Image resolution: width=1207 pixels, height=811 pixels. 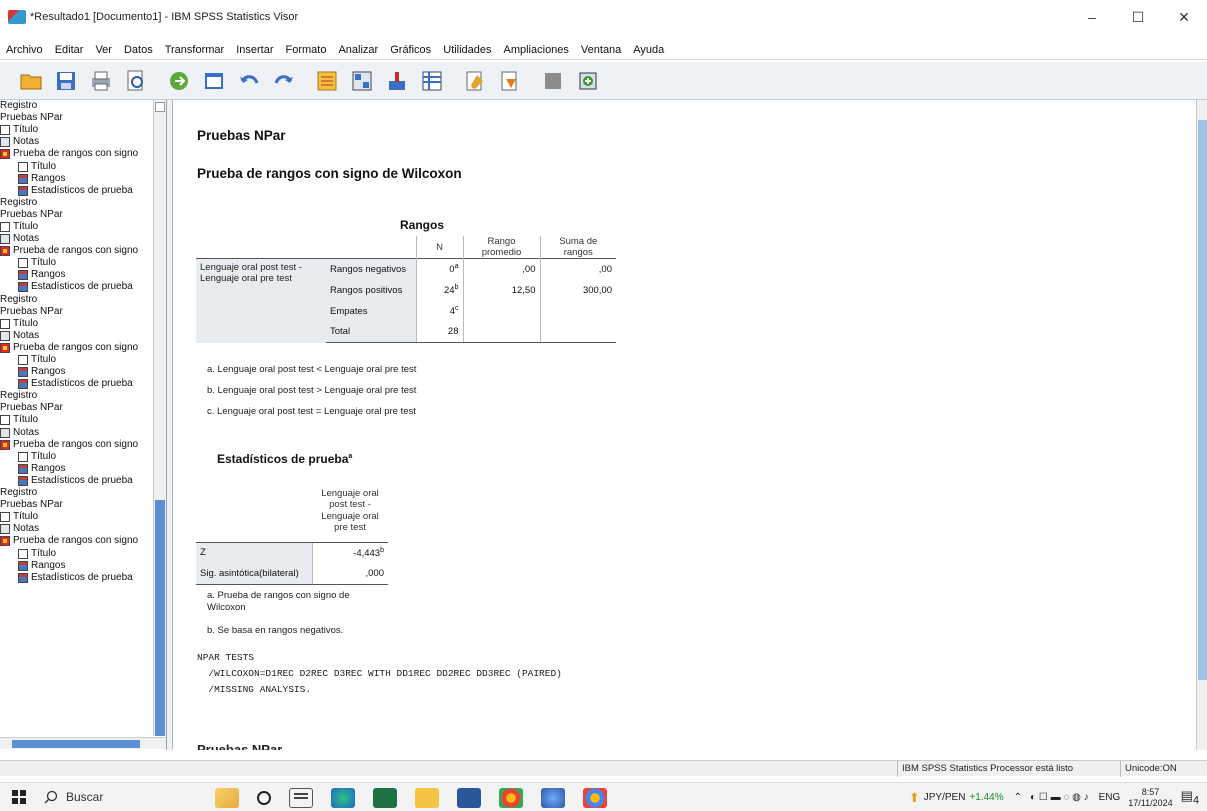 I want to click on outline-horizontal-scrollbar, so click(x=83, y=743).